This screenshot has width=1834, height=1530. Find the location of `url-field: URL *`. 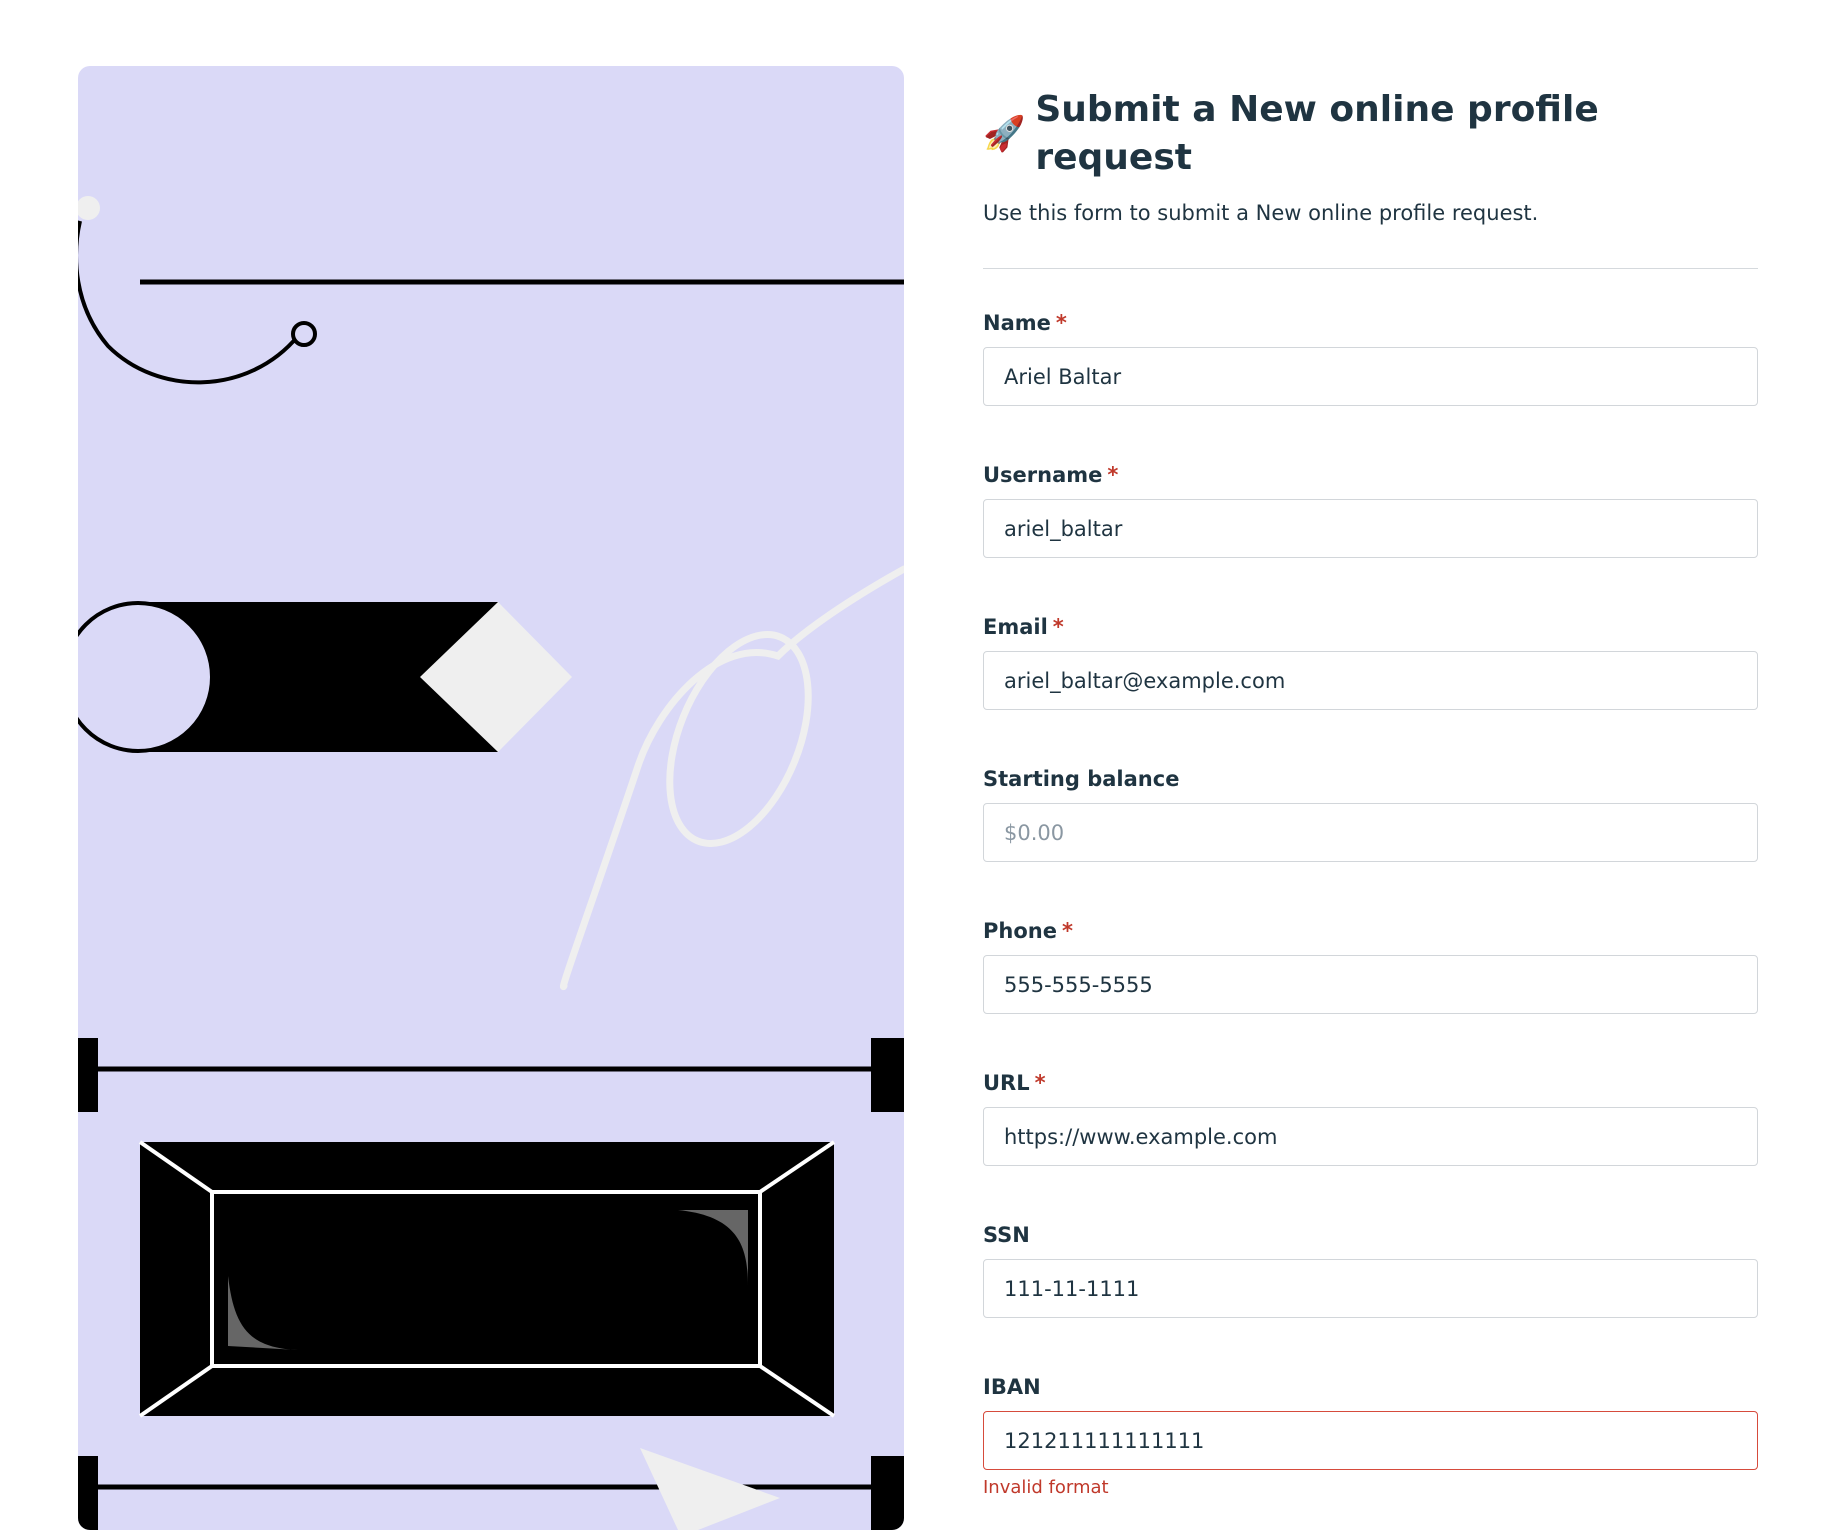

url-field: URL * is located at coordinates (1370, 1117).